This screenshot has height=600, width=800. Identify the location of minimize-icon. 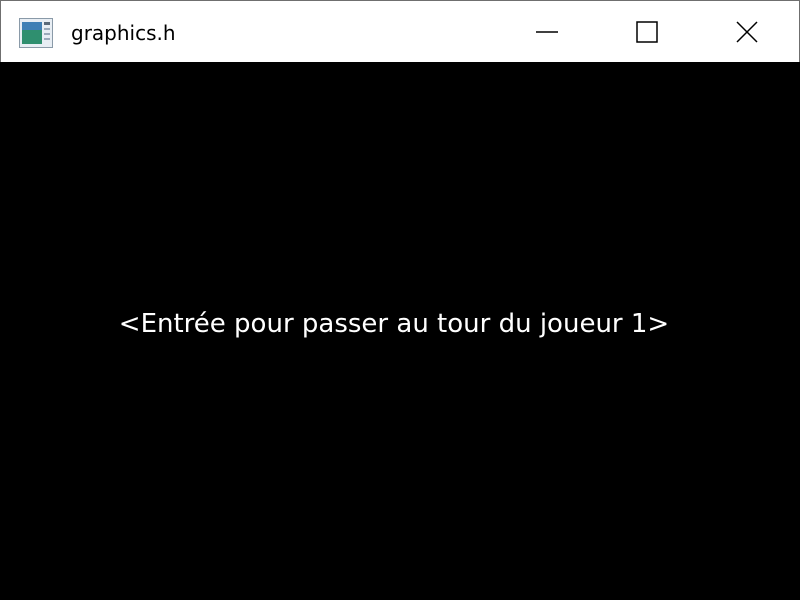
(547, 32).